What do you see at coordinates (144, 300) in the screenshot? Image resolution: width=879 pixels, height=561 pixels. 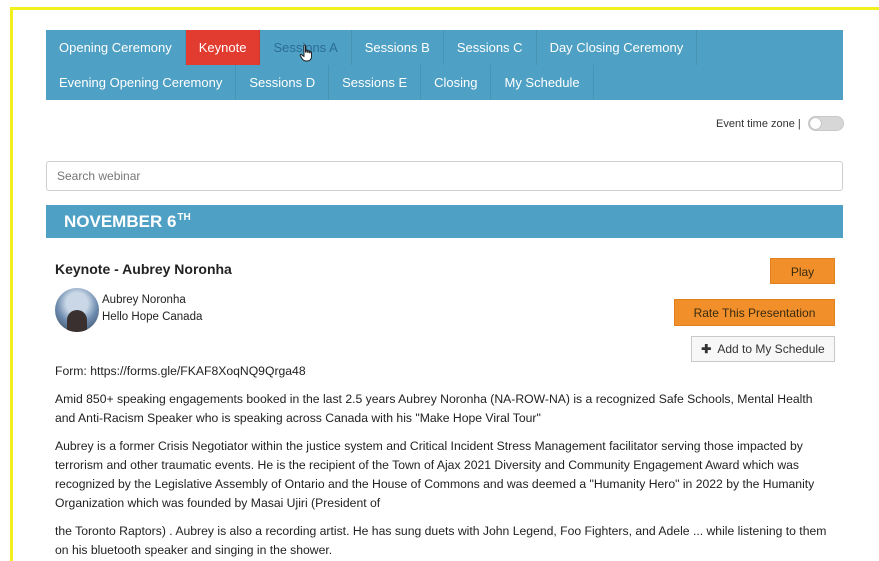 I see `speaker-name: Aubrey Noronha` at bounding box center [144, 300].